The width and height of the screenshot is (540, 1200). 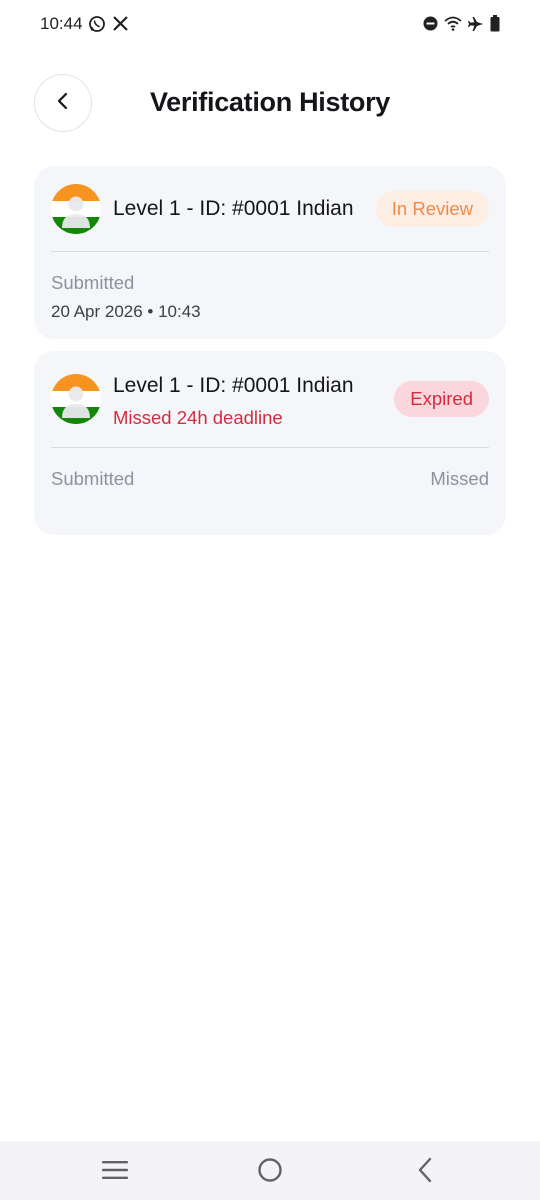 What do you see at coordinates (198, 417) in the screenshot?
I see `deadline-missed-text: Missed 24h deadline` at bounding box center [198, 417].